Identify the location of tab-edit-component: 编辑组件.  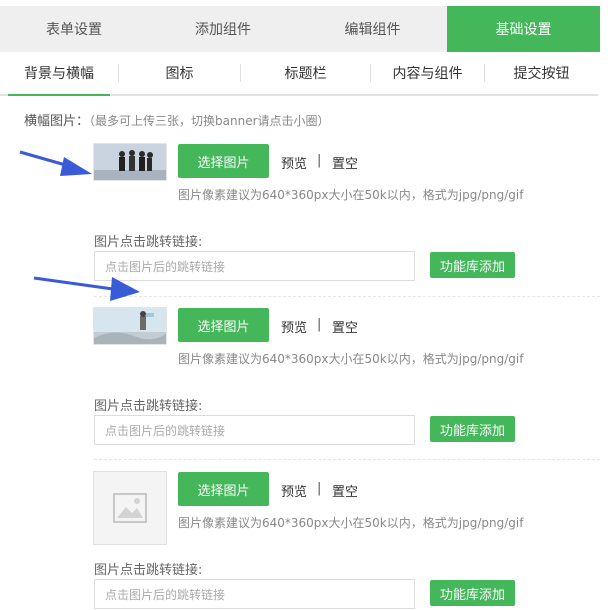
(372, 29).